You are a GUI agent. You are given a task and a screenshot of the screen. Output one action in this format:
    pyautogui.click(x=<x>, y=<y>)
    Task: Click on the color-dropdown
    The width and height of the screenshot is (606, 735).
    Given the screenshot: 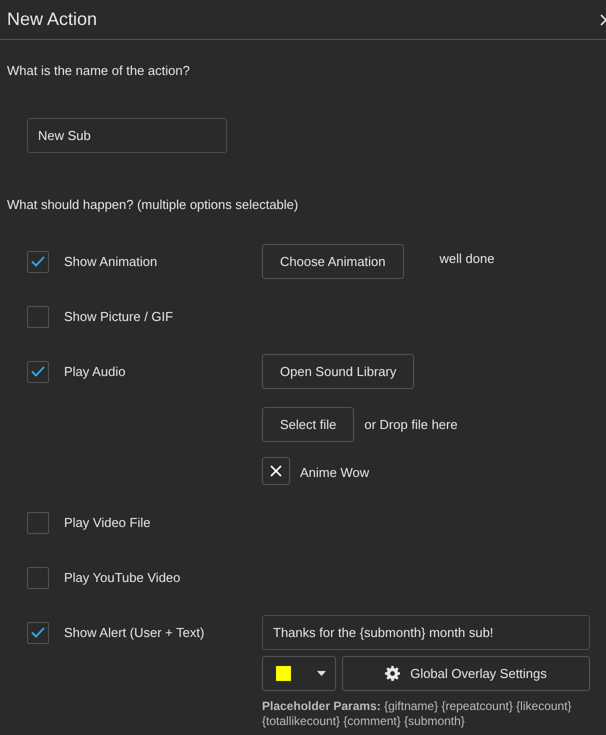 What is the action you would take?
    pyautogui.click(x=299, y=673)
    